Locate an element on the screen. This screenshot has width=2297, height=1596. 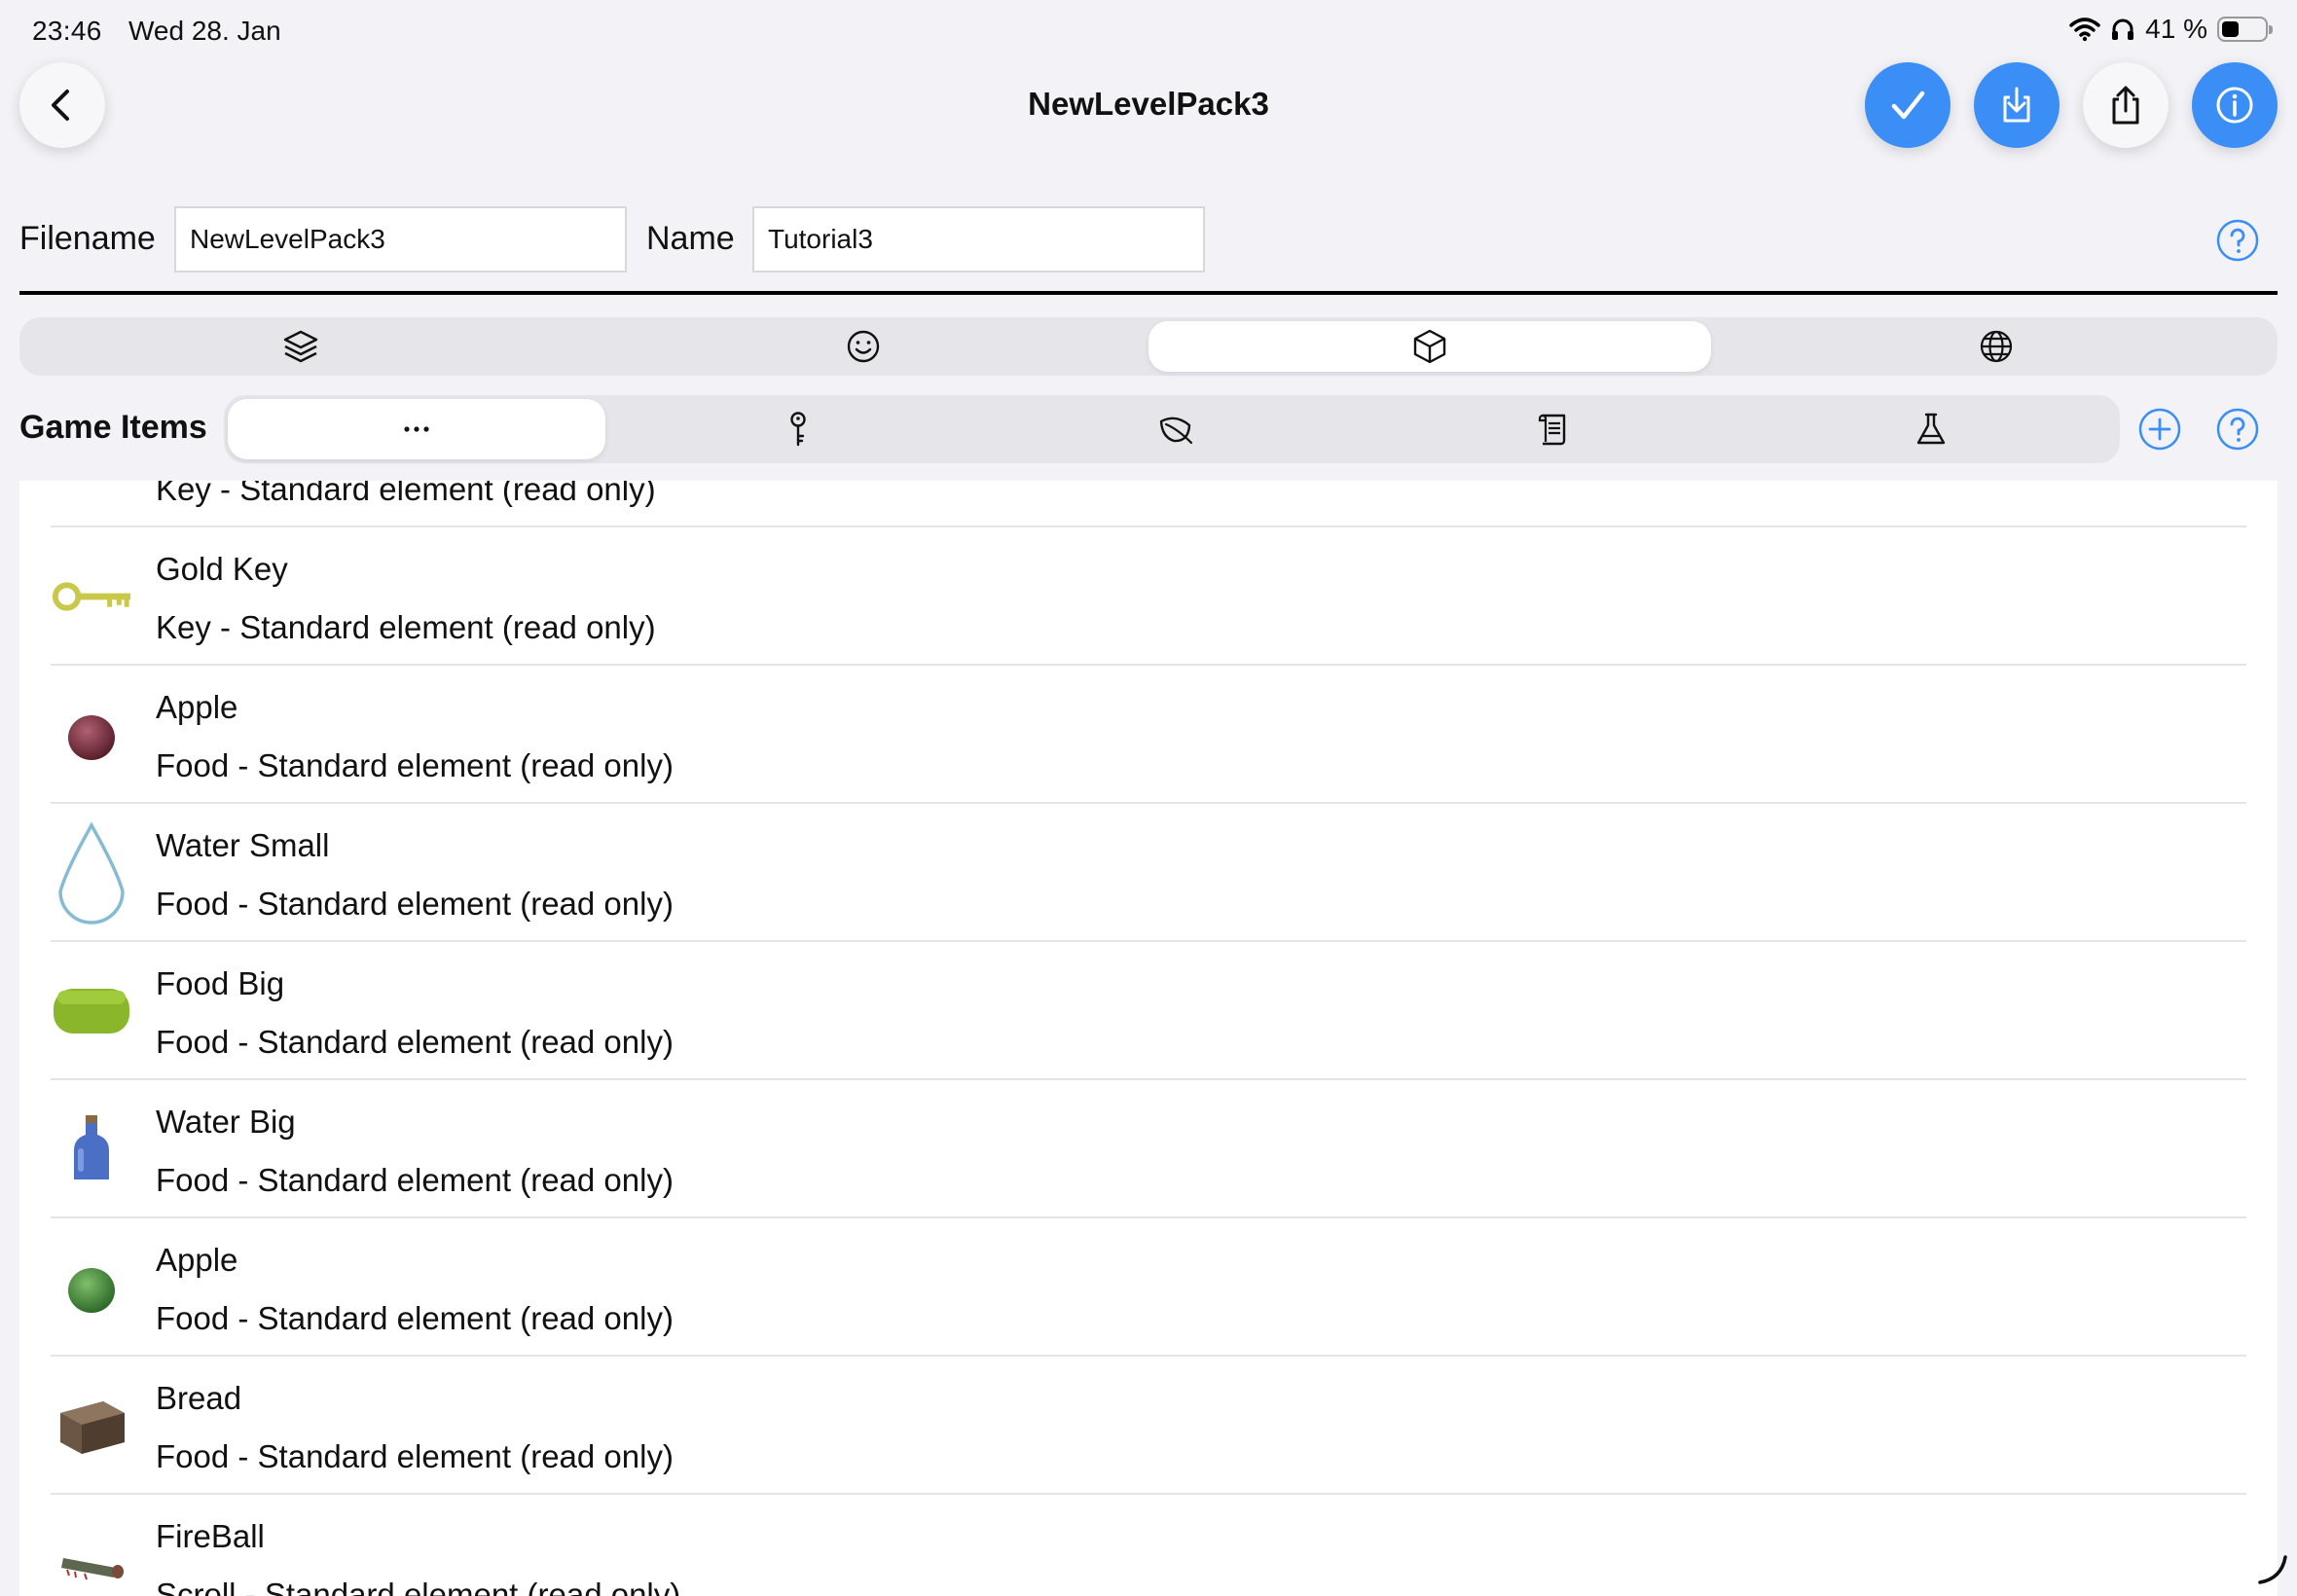
key-icon is located at coordinates (798, 430).